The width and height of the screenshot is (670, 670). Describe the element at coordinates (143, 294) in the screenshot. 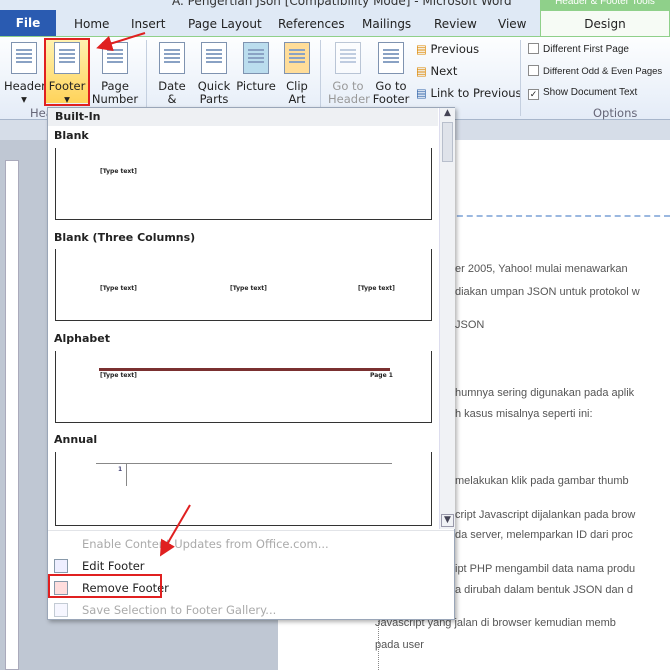

I see `annotation-arrows` at that location.